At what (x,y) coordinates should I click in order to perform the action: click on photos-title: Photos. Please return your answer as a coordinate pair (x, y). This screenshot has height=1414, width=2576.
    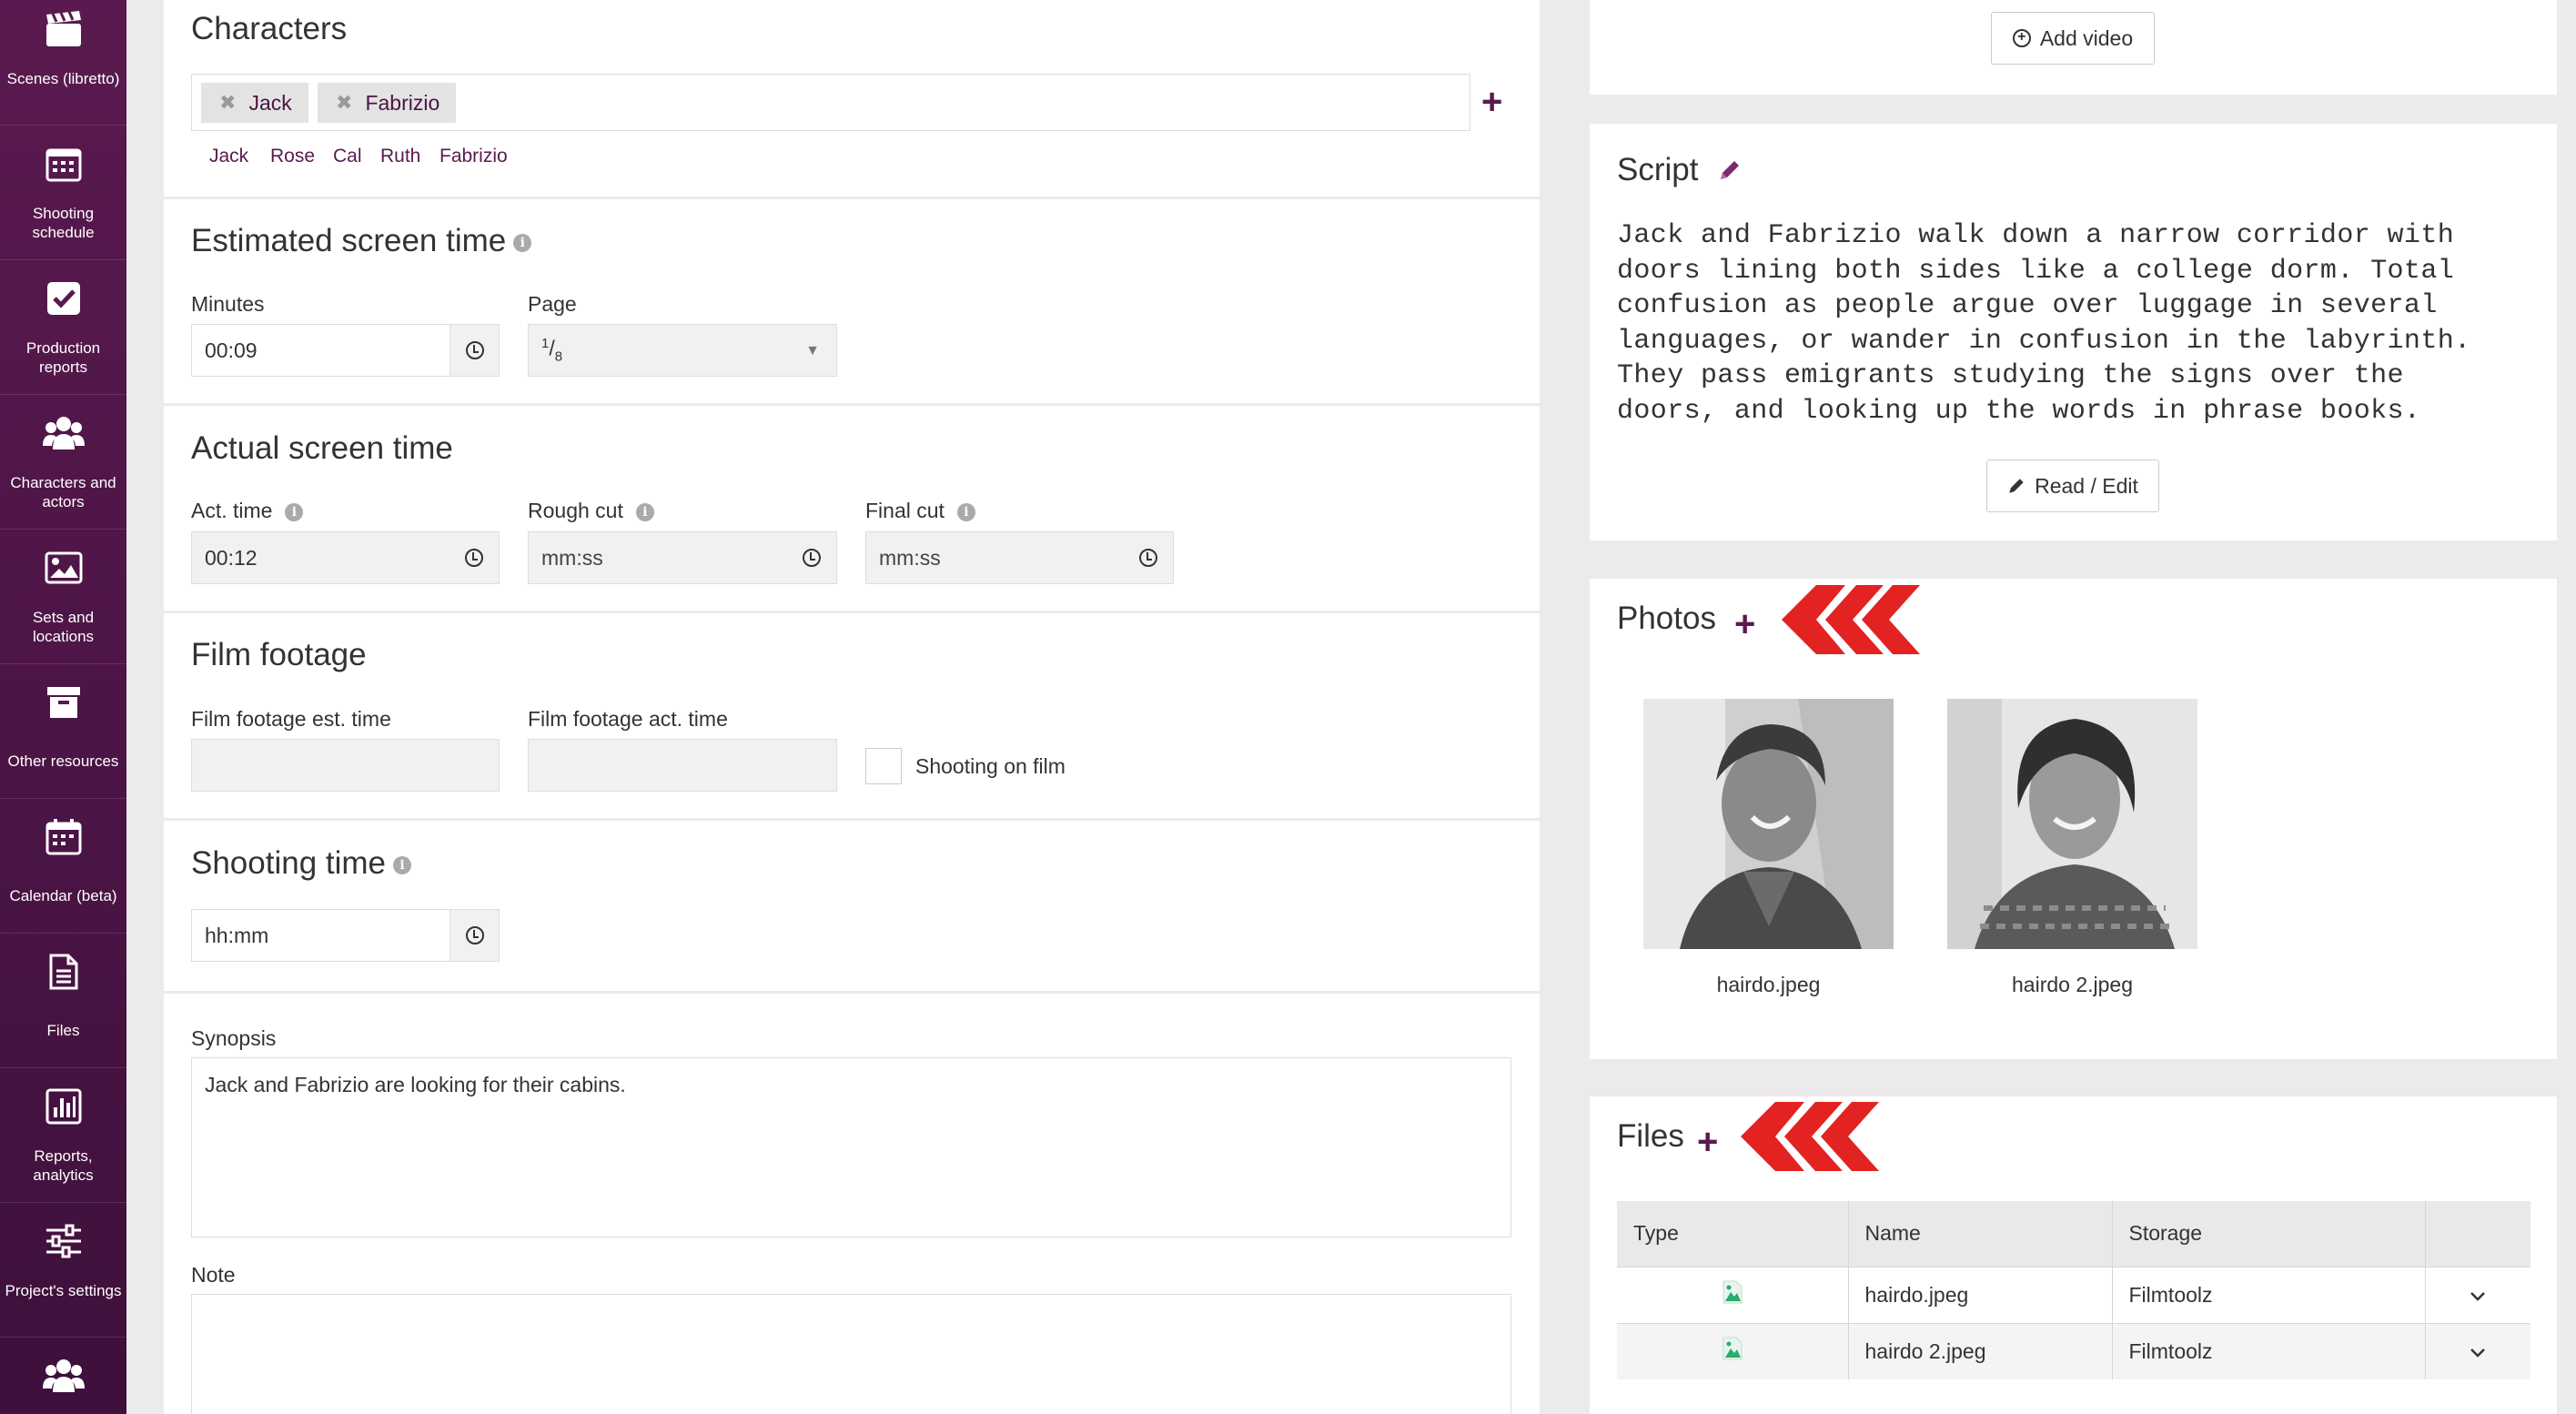
    Looking at the image, I should click on (1666, 619).